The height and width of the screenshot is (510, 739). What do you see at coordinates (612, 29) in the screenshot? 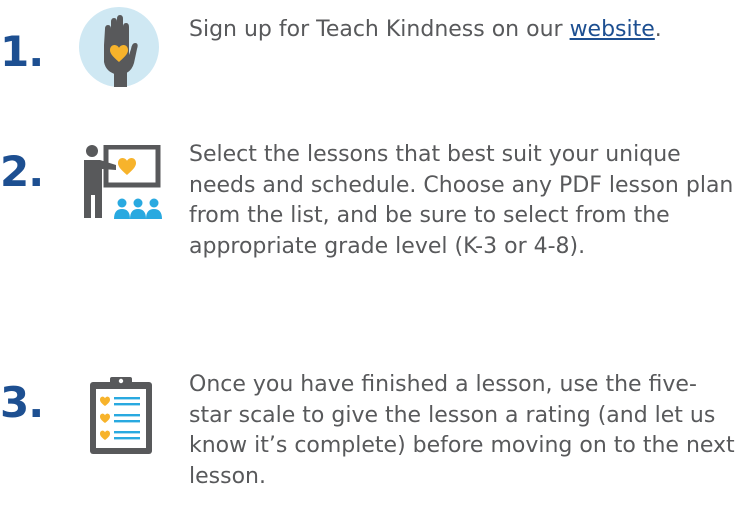
I see `website-link: website` at bounding box center [612, 29].